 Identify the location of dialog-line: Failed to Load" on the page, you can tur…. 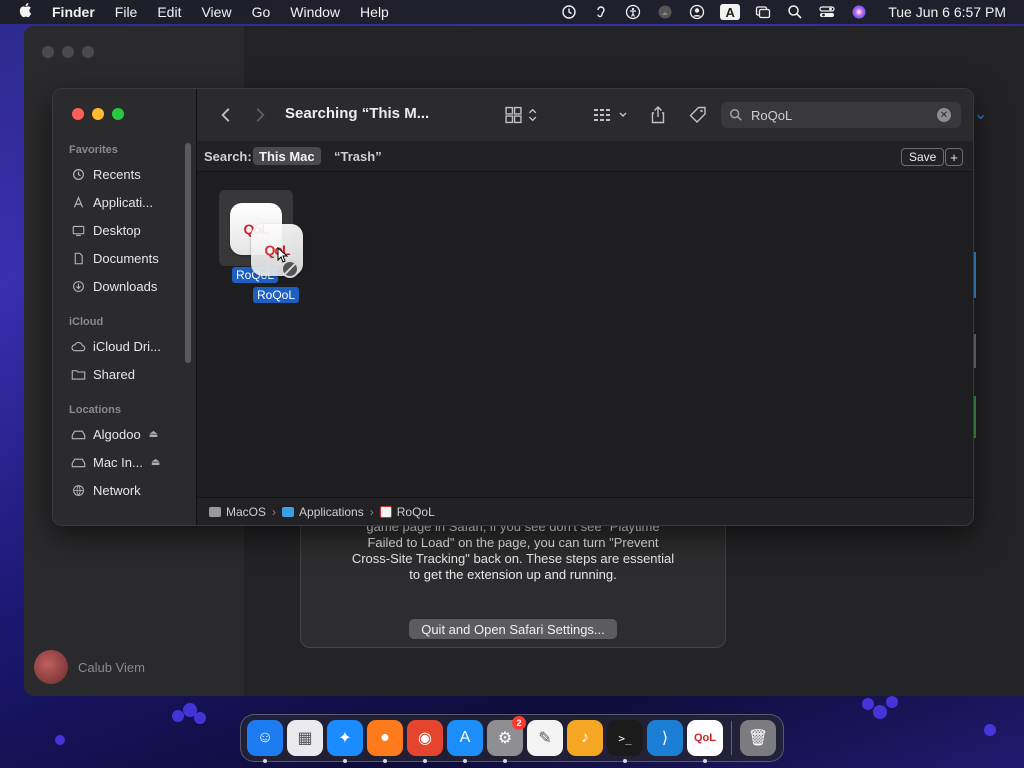
(513, 542).